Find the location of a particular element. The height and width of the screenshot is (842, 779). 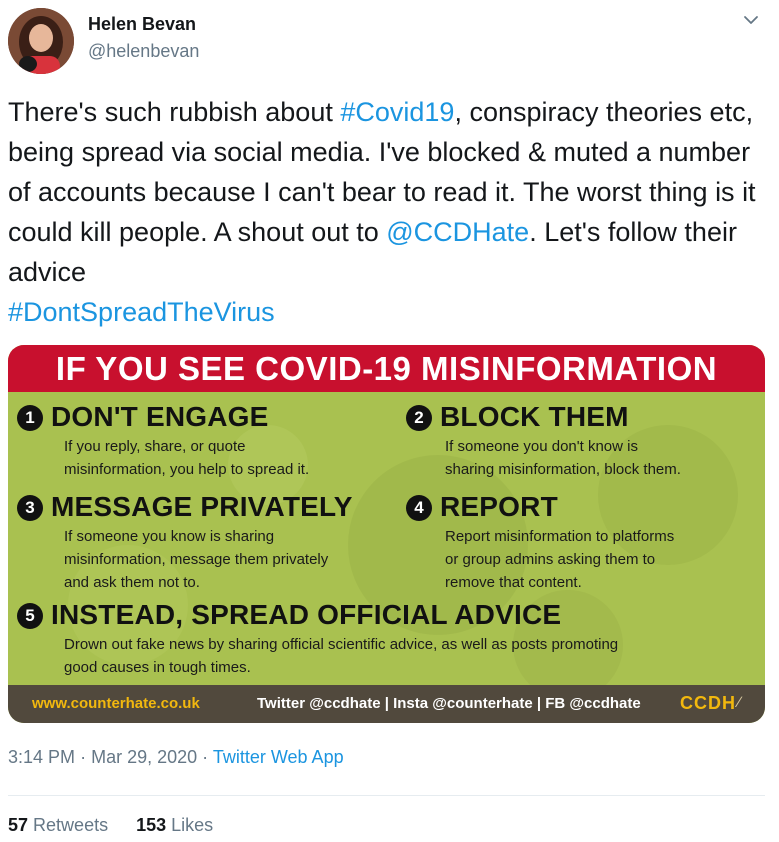

tip-heading-1: DON'T ENGAGE is located at coordinates (160, 416).